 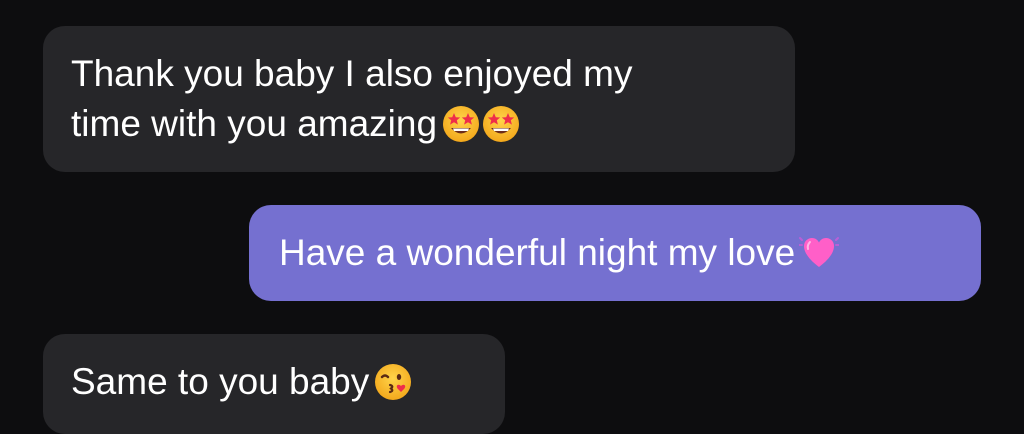 What do you see at coordinates (819, 253) in the screenshot?
I see `beating-heart-emoji-icon` at bounding box center [819, 253].